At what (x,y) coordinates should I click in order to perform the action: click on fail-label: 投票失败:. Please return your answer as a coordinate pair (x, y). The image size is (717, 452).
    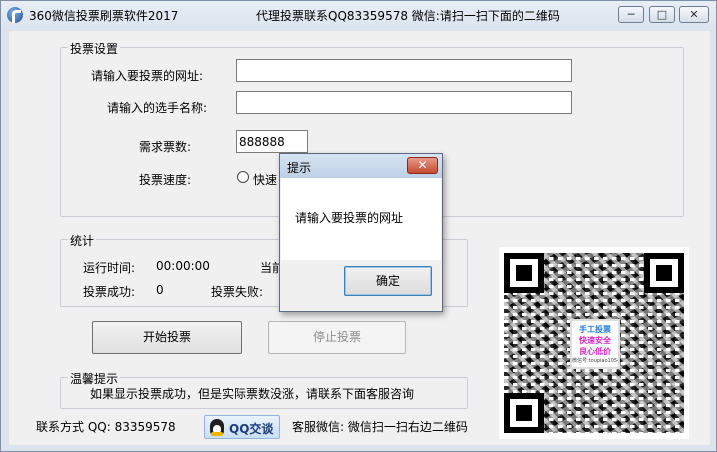
    Looking at the image, I should click on (237, 292).